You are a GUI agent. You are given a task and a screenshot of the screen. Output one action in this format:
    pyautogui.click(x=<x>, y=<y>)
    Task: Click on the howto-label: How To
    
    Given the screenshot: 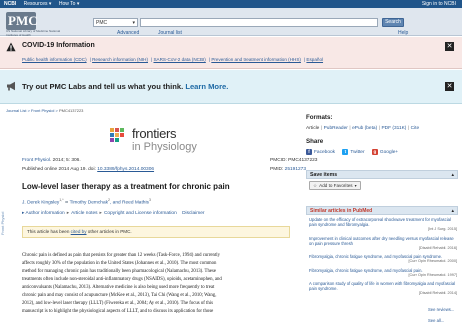 What is the action you would take?
    pyautogui.click(x=67, y=4)
    